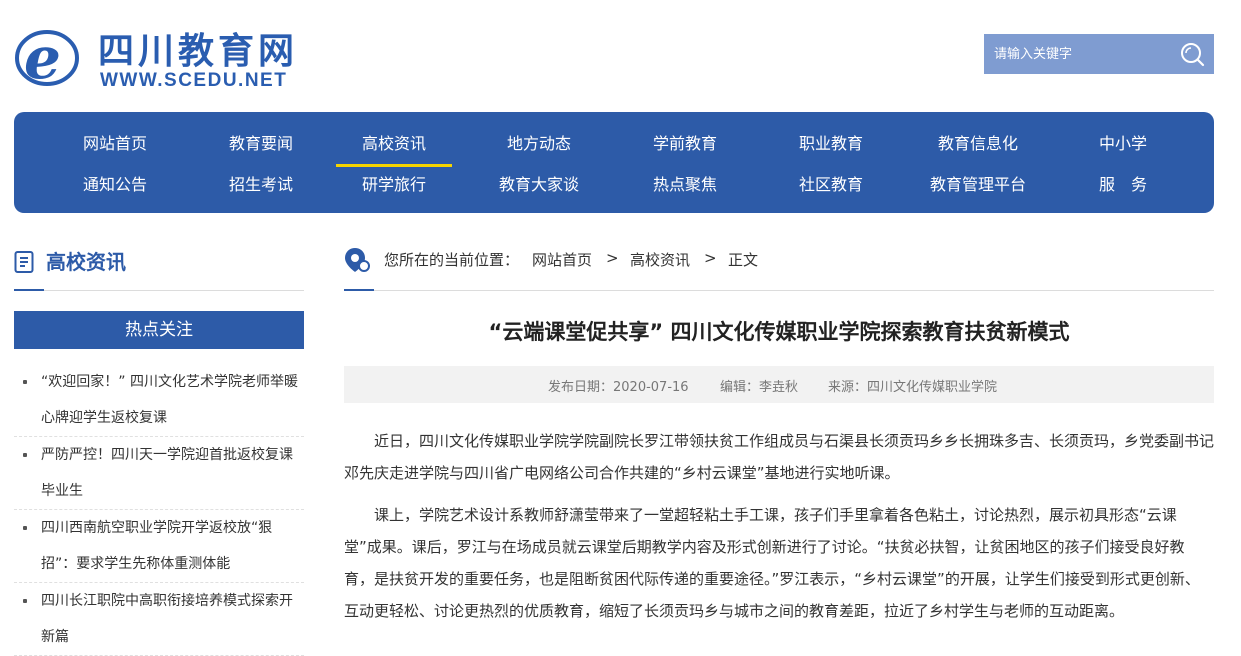  What do you see at coordinates (394, 148) in the screenshot?
I see `nav-item-university: 高校资讯` at bounding box center [394, 148].